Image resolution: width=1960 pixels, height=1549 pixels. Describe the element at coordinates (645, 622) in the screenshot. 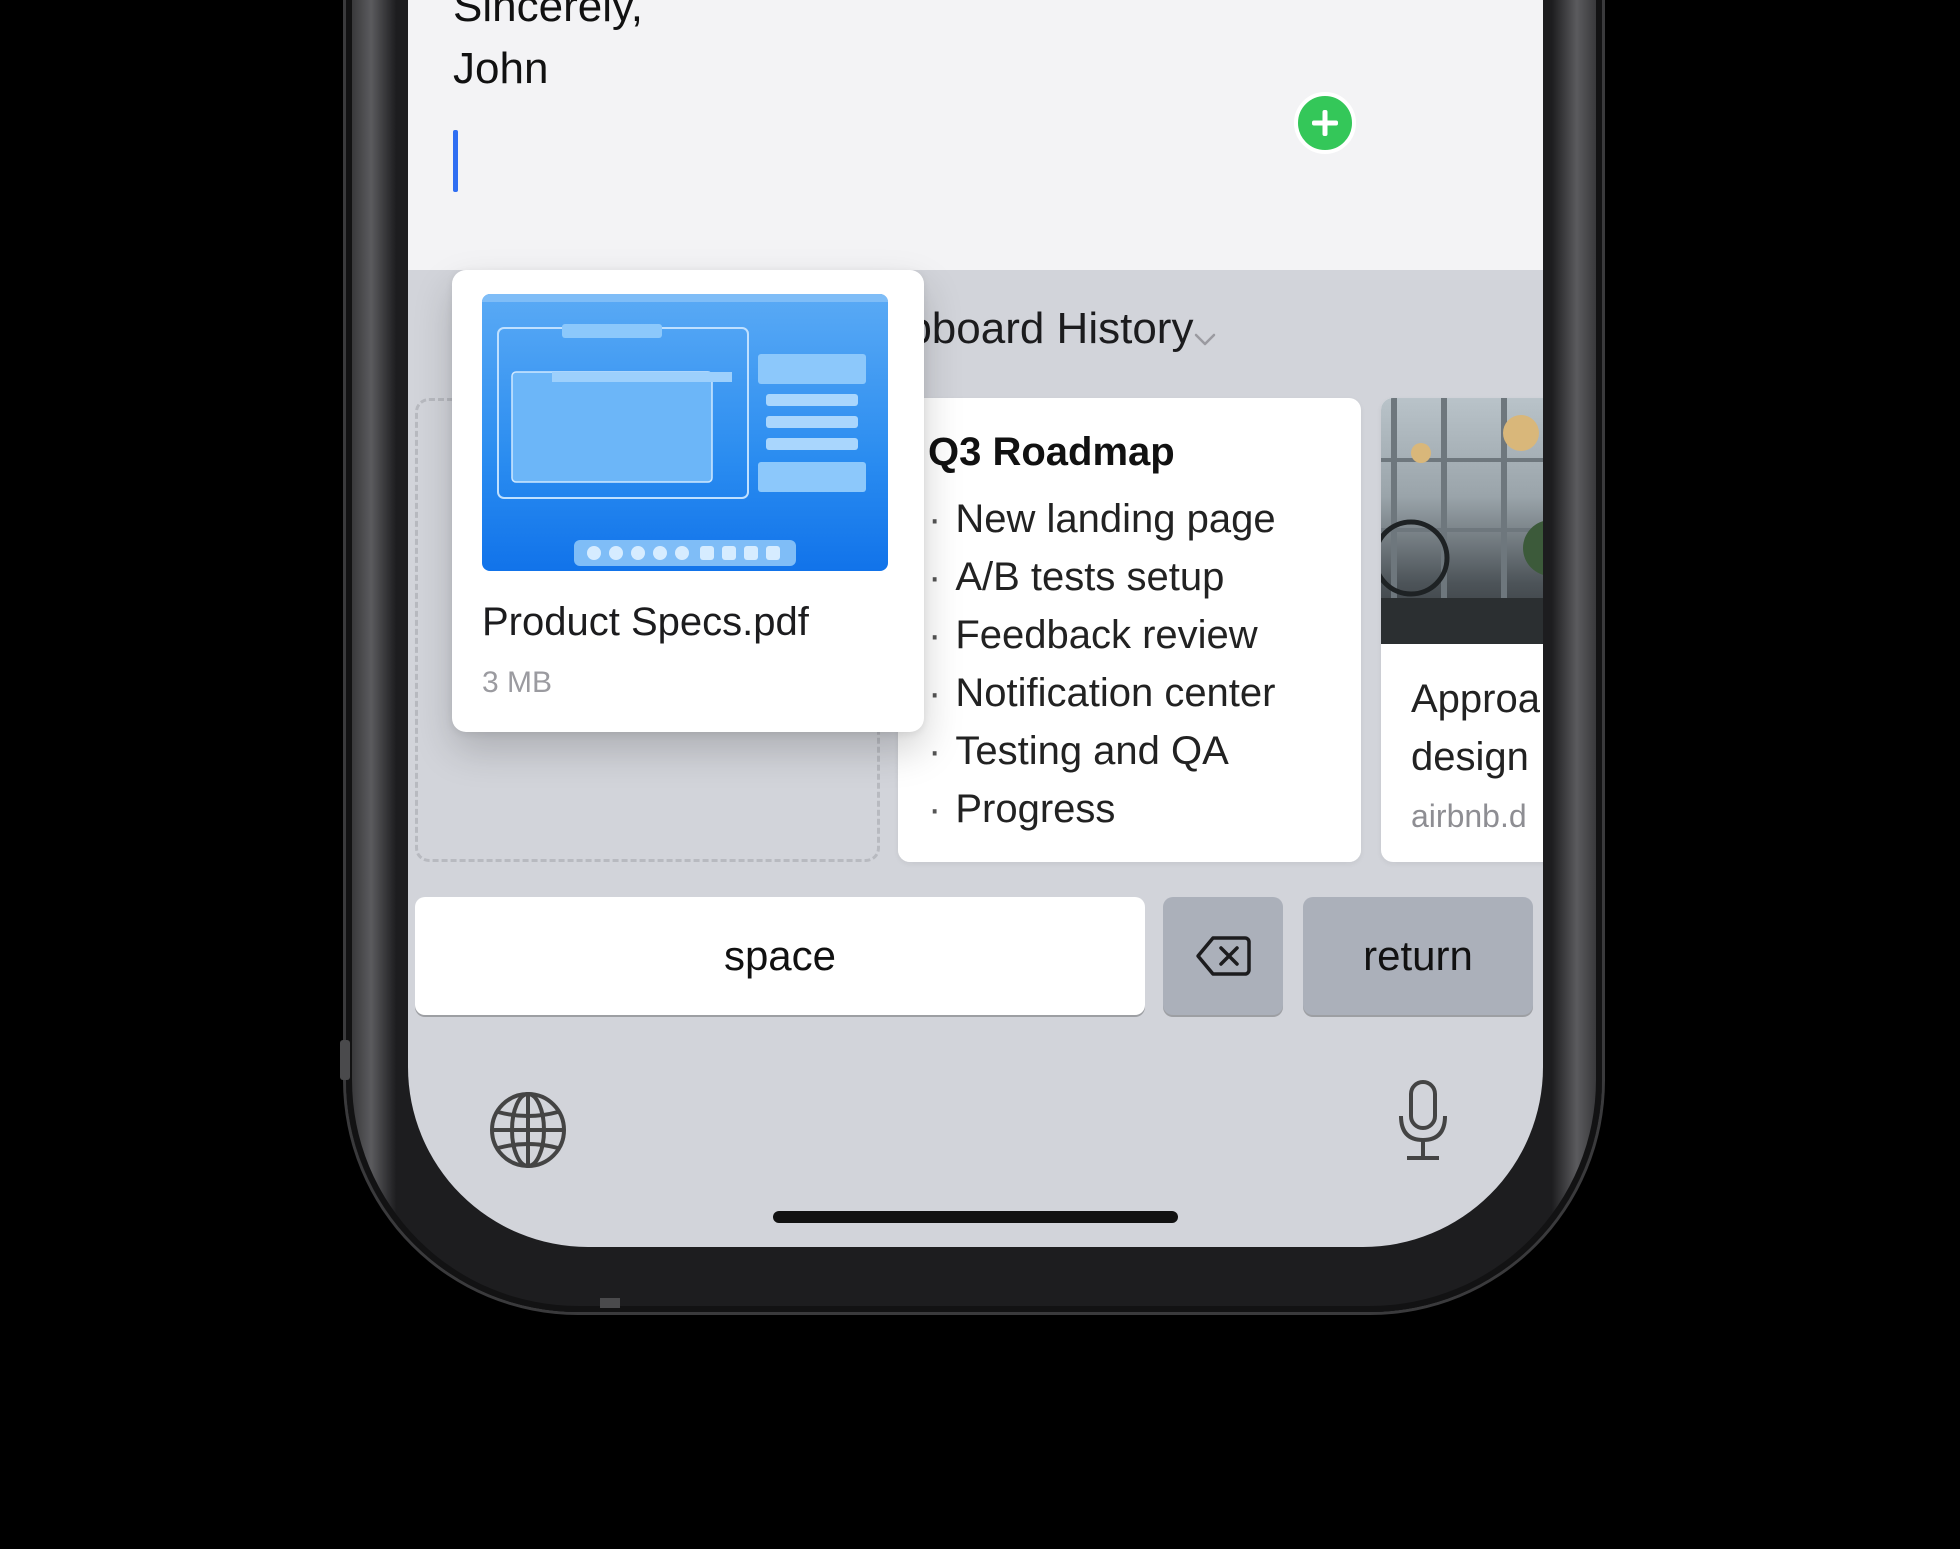

I see `file-name: Product Specs.pdf` at that location.